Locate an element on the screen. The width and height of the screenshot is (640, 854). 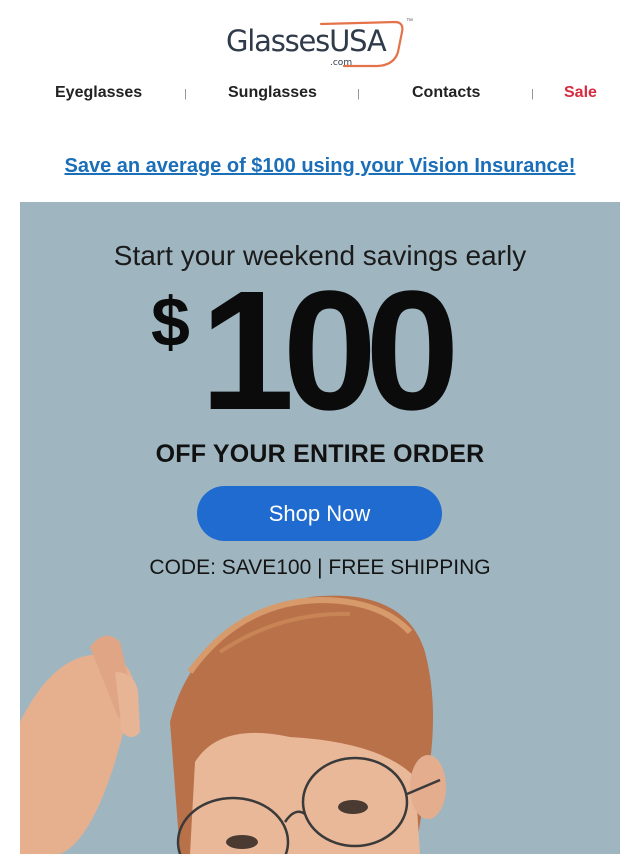
nav-sale: Sale is located at coordinates (580, 93).